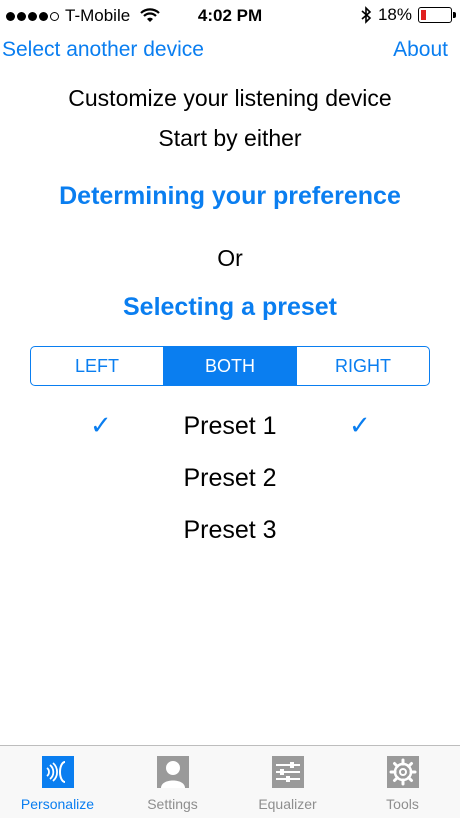 The width and height of the screenshot is (460, 818). I want to click on preset-row-3: Preset 3, so click(230, 532).